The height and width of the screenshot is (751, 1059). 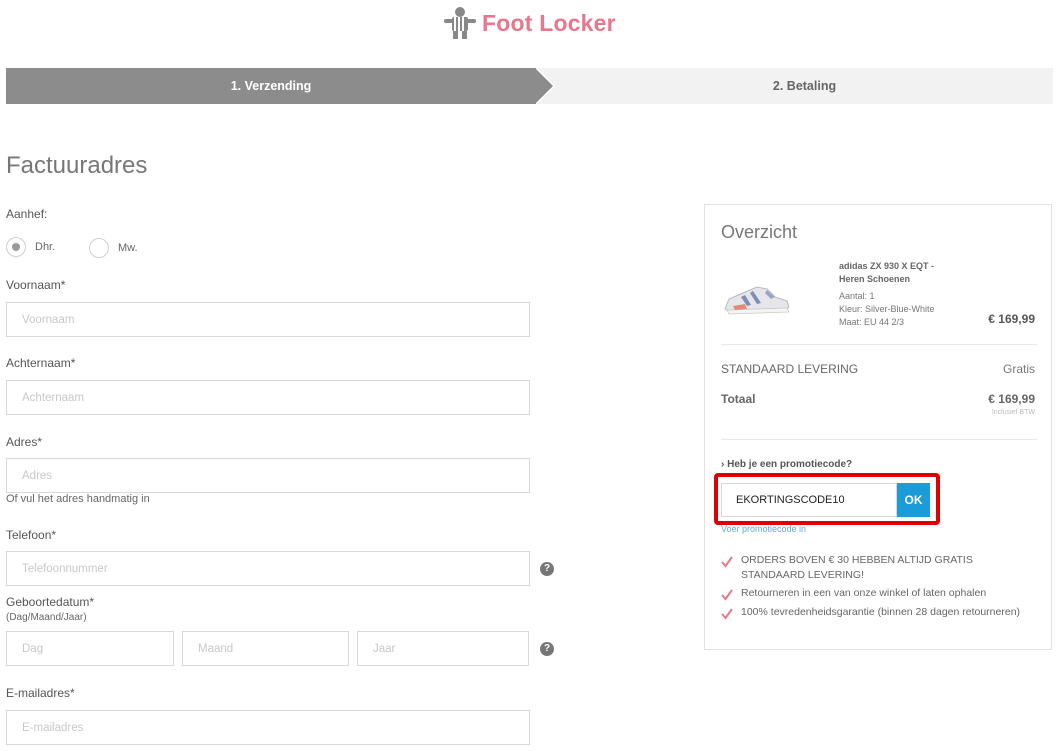 What do you see at coordinates (804, 86) in the screenshot?
I see `step-payment: 2. Betaling` at bounding box center [804, 86].